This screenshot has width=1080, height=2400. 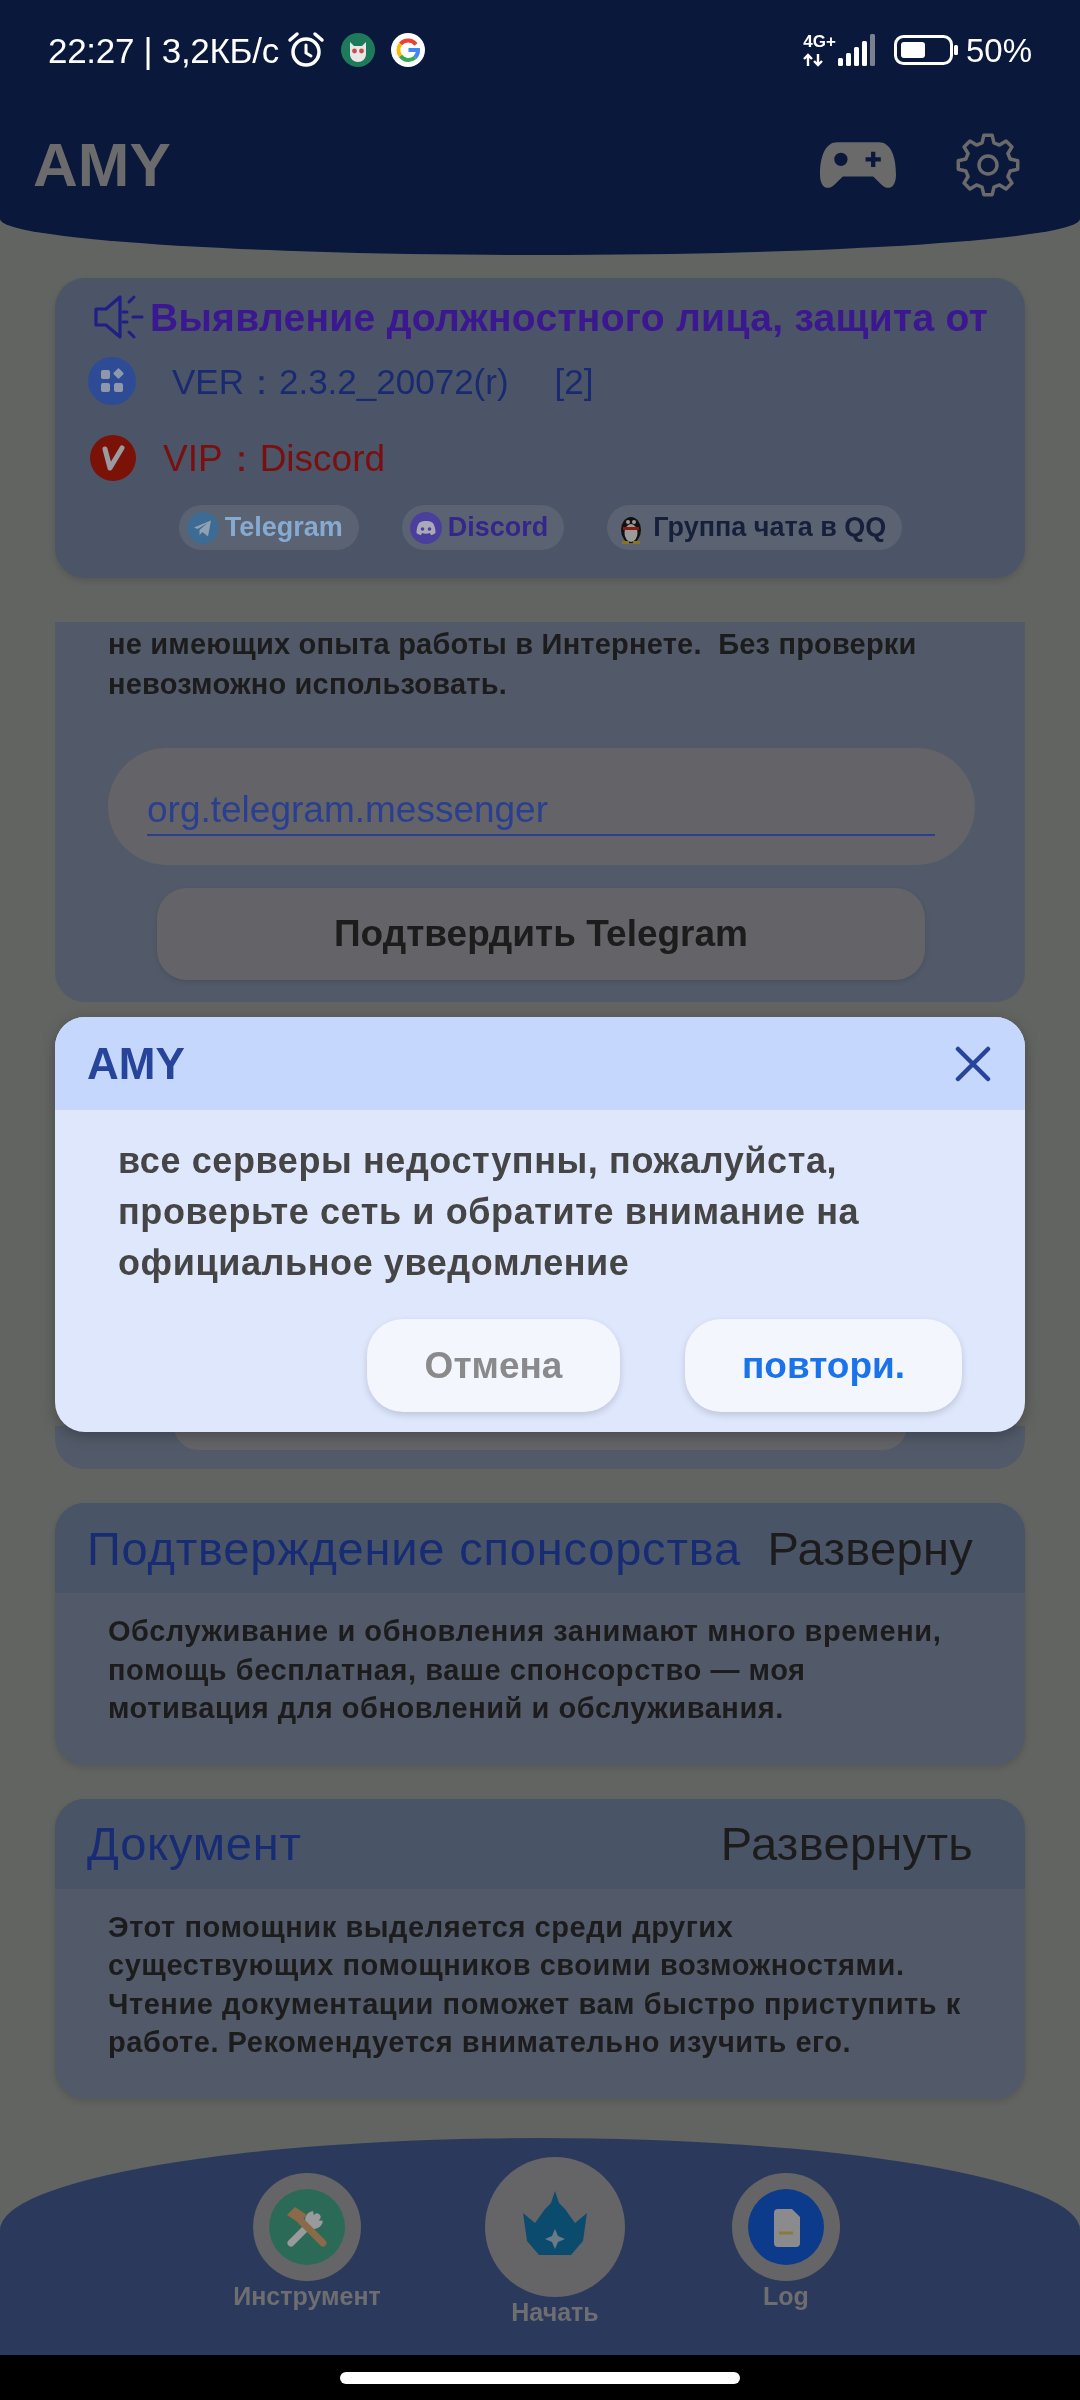 What do you see at coordinates (357, 50) in the screenshot?
I see `app-badge-icon` at bounding box center [357, 50].